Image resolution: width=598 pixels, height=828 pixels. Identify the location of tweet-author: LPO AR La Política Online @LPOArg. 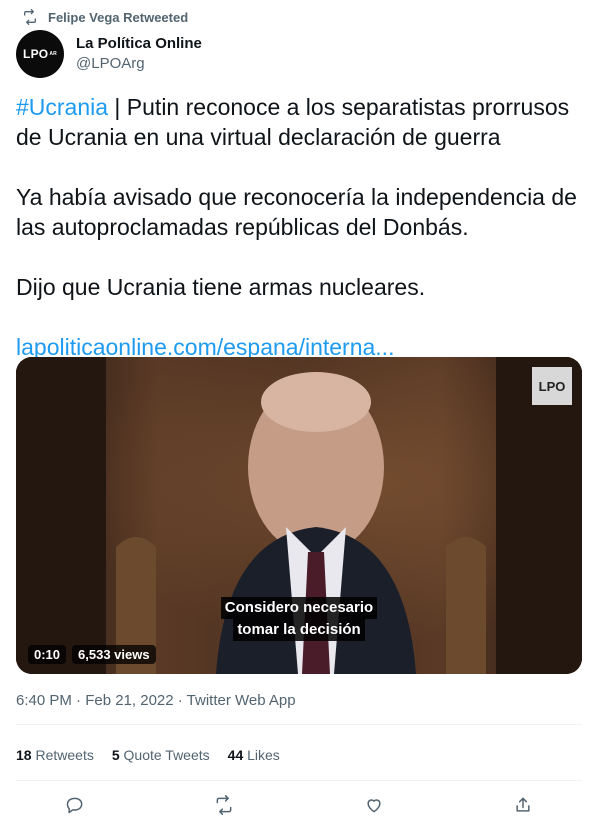
(109, 54).